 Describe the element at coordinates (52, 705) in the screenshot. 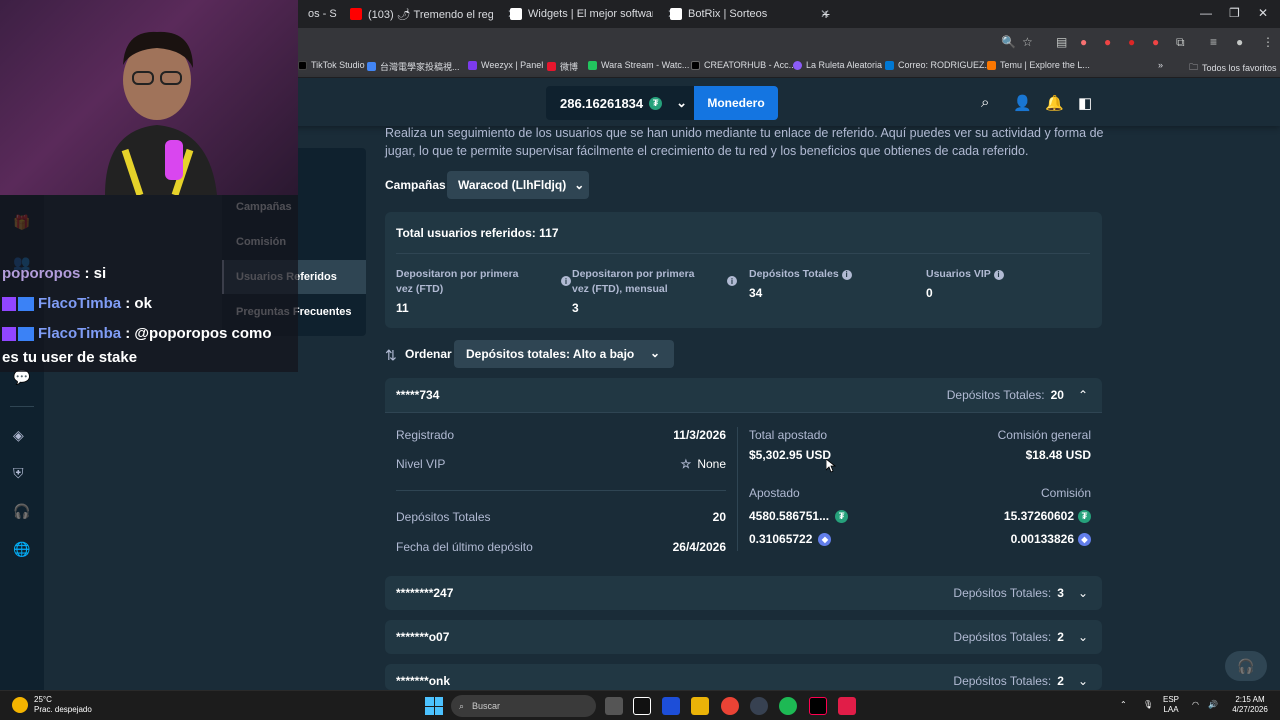

I see `weather-widget: 25°C Prac. despejado` at that location.